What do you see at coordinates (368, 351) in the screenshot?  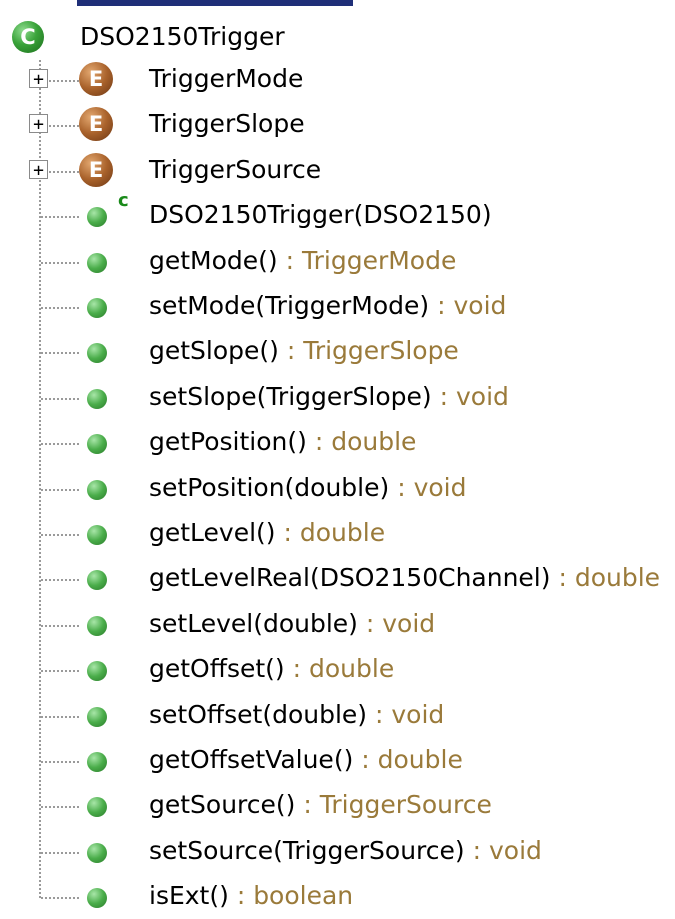 I see `return-type: : TriggerSlope` at bounding box center [368, 351].